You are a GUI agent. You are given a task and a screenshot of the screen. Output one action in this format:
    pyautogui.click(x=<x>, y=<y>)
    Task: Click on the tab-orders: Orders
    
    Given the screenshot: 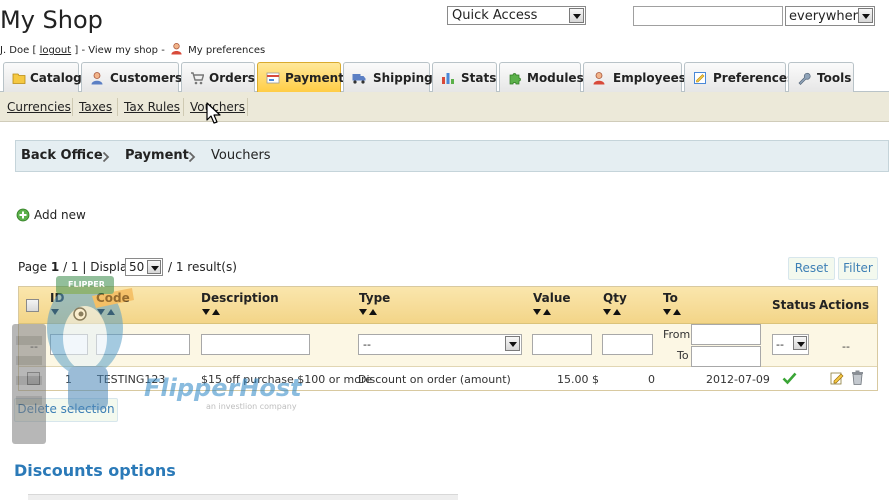 What is the action you would take?
    pyautogui.click(x=218, y=77)
    